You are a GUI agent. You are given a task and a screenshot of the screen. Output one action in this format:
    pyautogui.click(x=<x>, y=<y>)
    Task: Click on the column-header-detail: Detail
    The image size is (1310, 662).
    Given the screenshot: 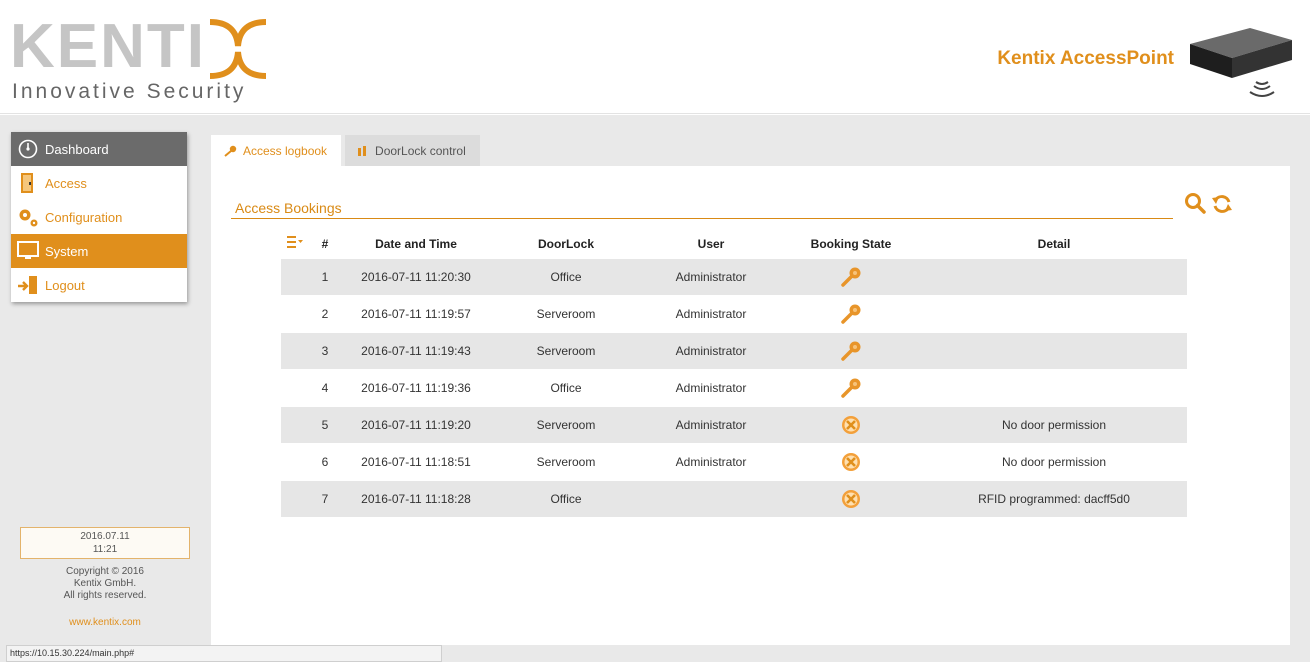 What is the action you would take?
    pyautogui.click(x=1054, y=244)
    